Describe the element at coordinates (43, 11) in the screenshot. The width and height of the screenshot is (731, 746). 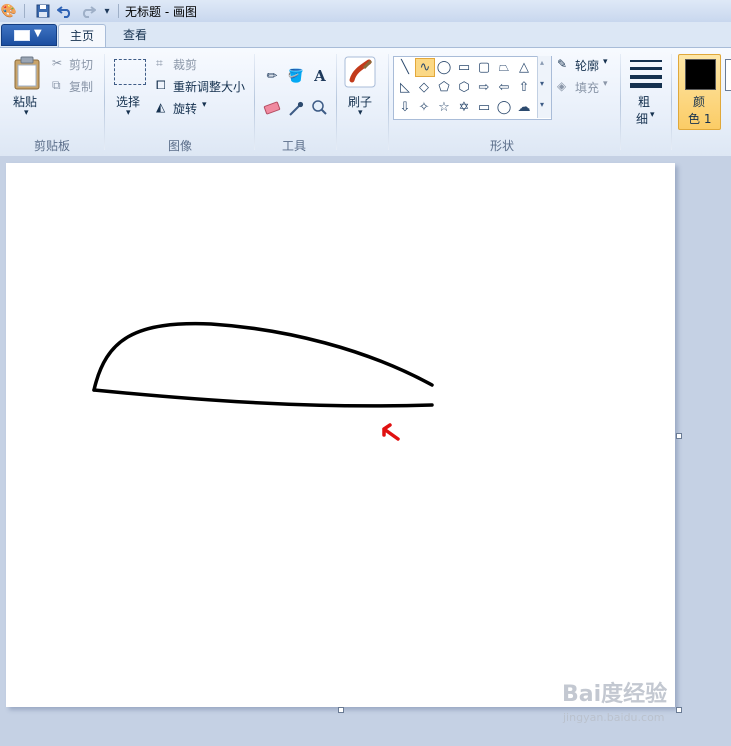
I see `save-icon` at that location.